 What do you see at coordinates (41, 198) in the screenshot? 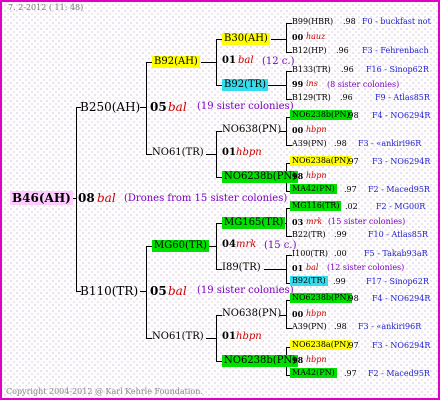
I see `root-queen: B46(AH)` at bounding box center [41, 198].